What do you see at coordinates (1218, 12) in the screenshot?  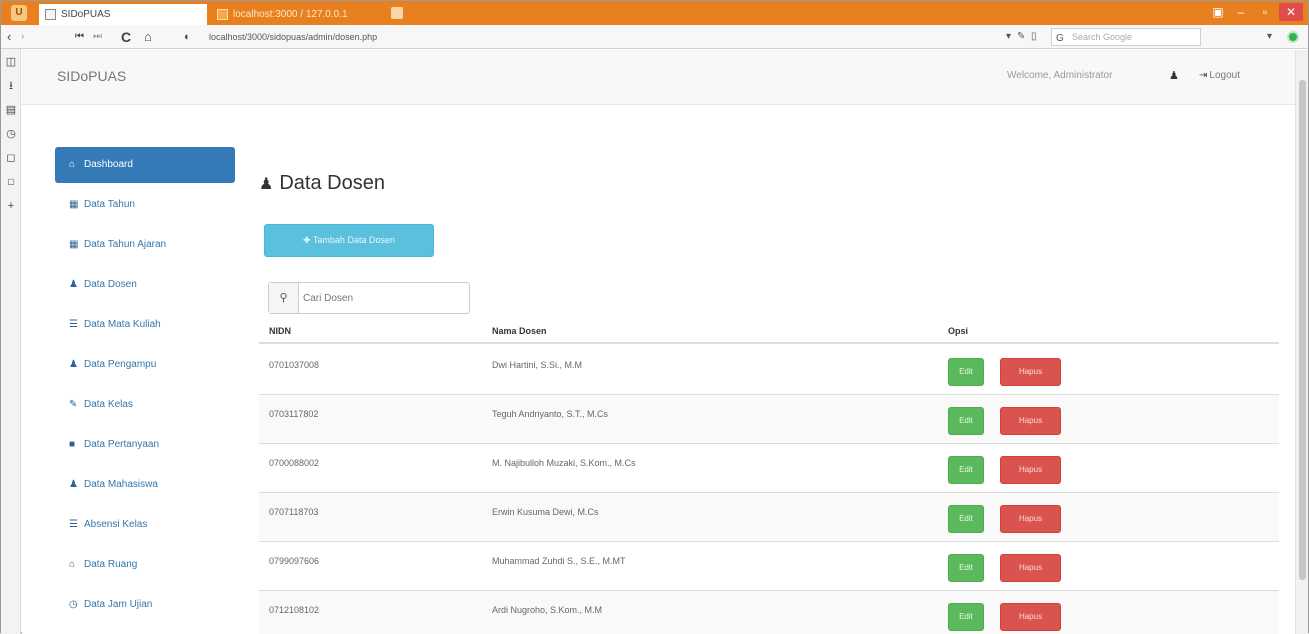 I see `gift-icon: ▣` at bounding box center [1218, 12].